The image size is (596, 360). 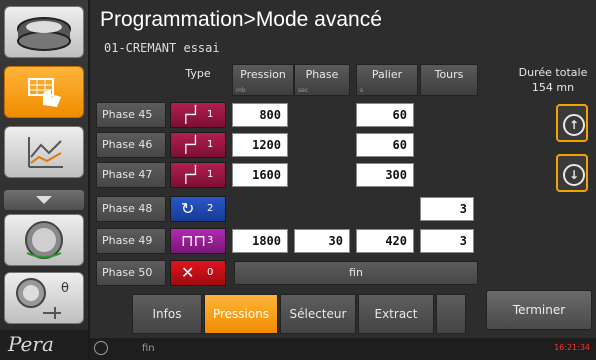 I want to click on clock: 16:21:34, so click(x=572, y=347).